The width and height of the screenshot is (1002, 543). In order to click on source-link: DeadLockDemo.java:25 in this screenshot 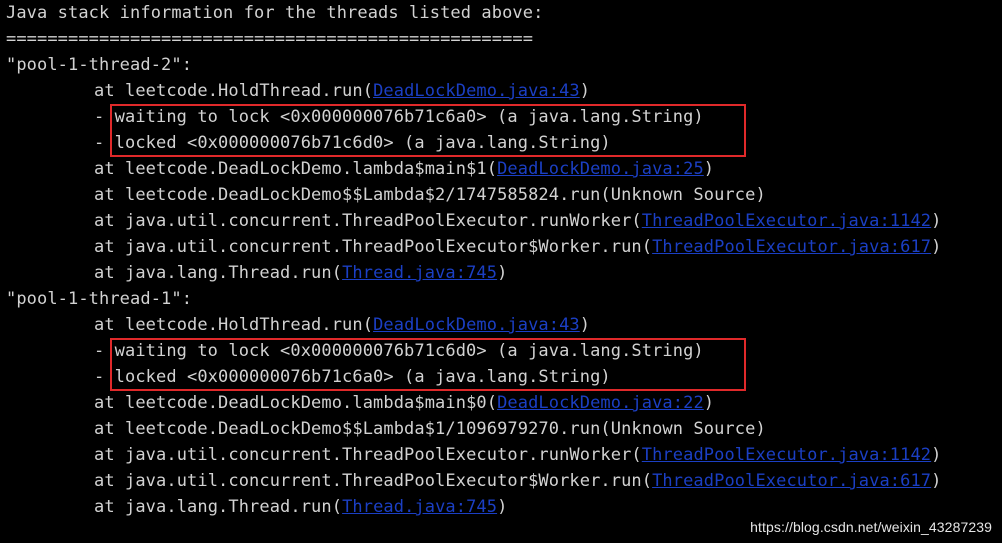, I will do `click(600, 169)`.